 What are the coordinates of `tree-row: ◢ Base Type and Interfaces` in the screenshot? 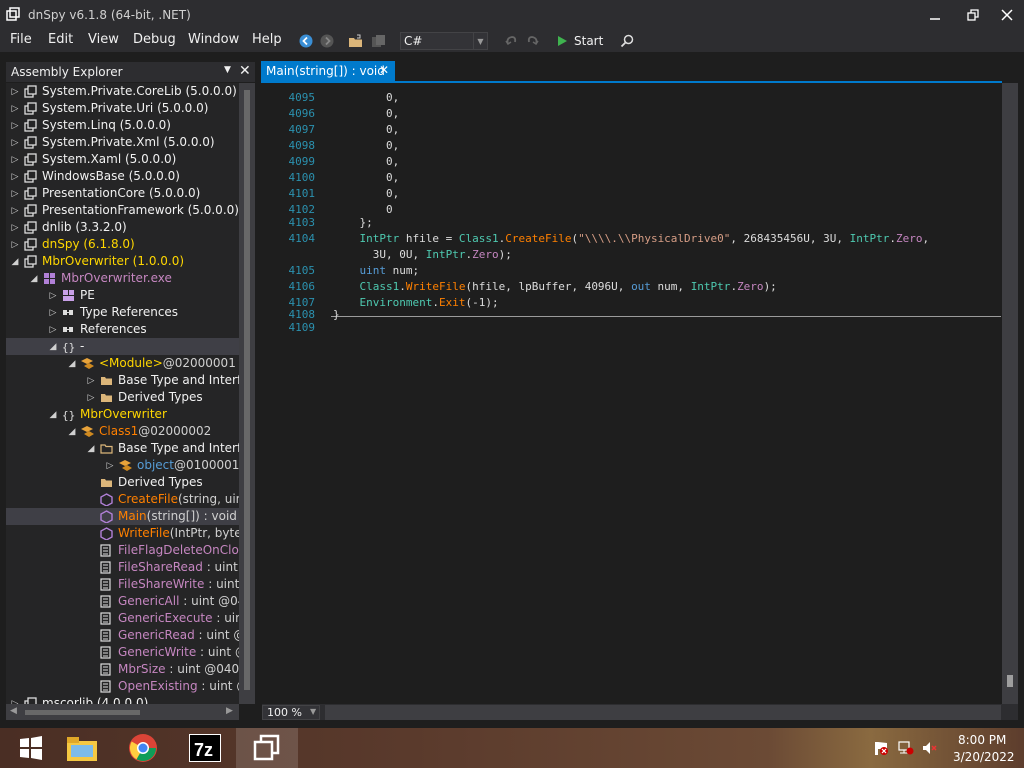 It's located at (122, 448).